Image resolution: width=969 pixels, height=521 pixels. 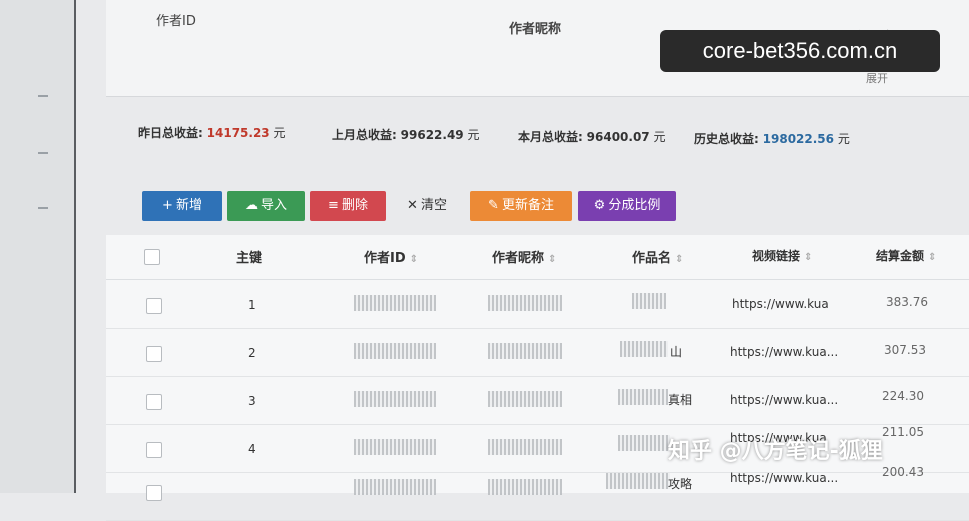 I want to click on plus-icon: +, so click(x=167, y=205).